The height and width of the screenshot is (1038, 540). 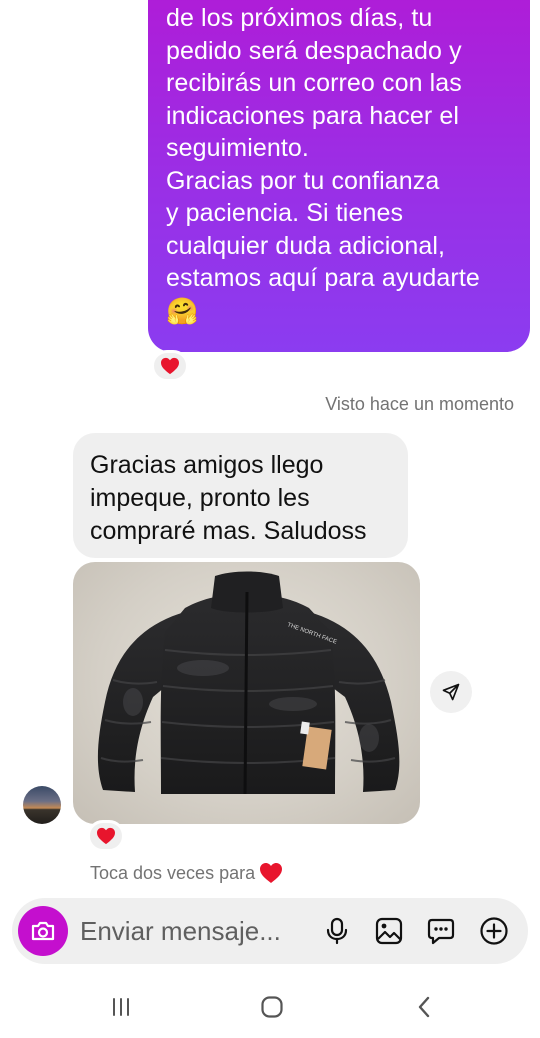 I want to click on system-navigation-bar, so click(x=270, y=1006).